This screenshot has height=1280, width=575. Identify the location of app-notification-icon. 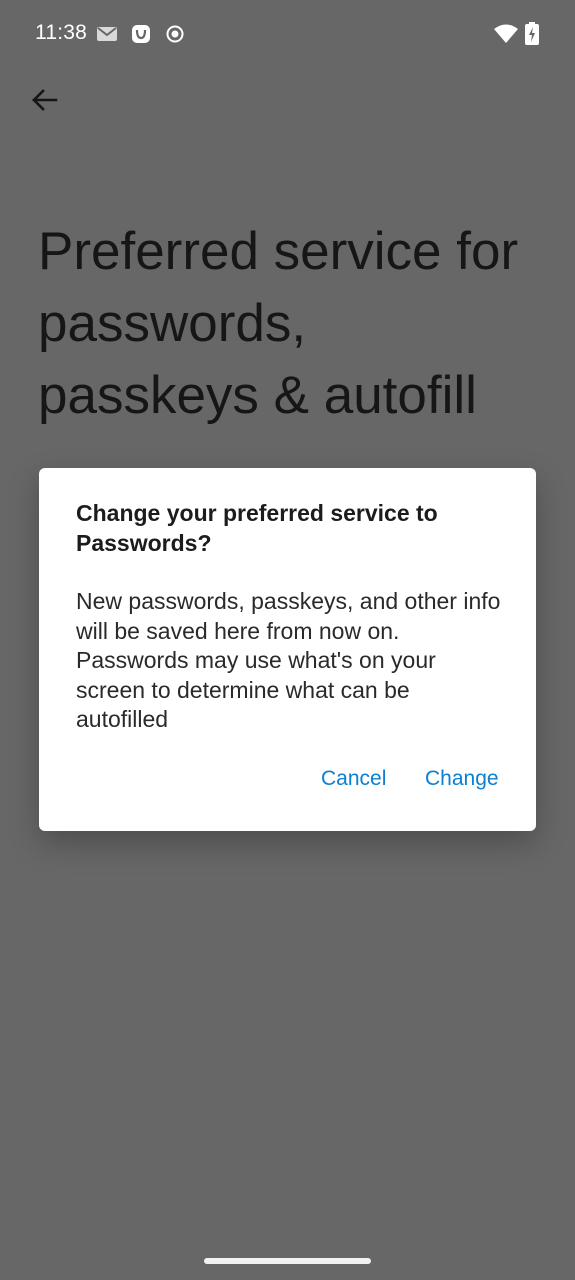
(141, 34).